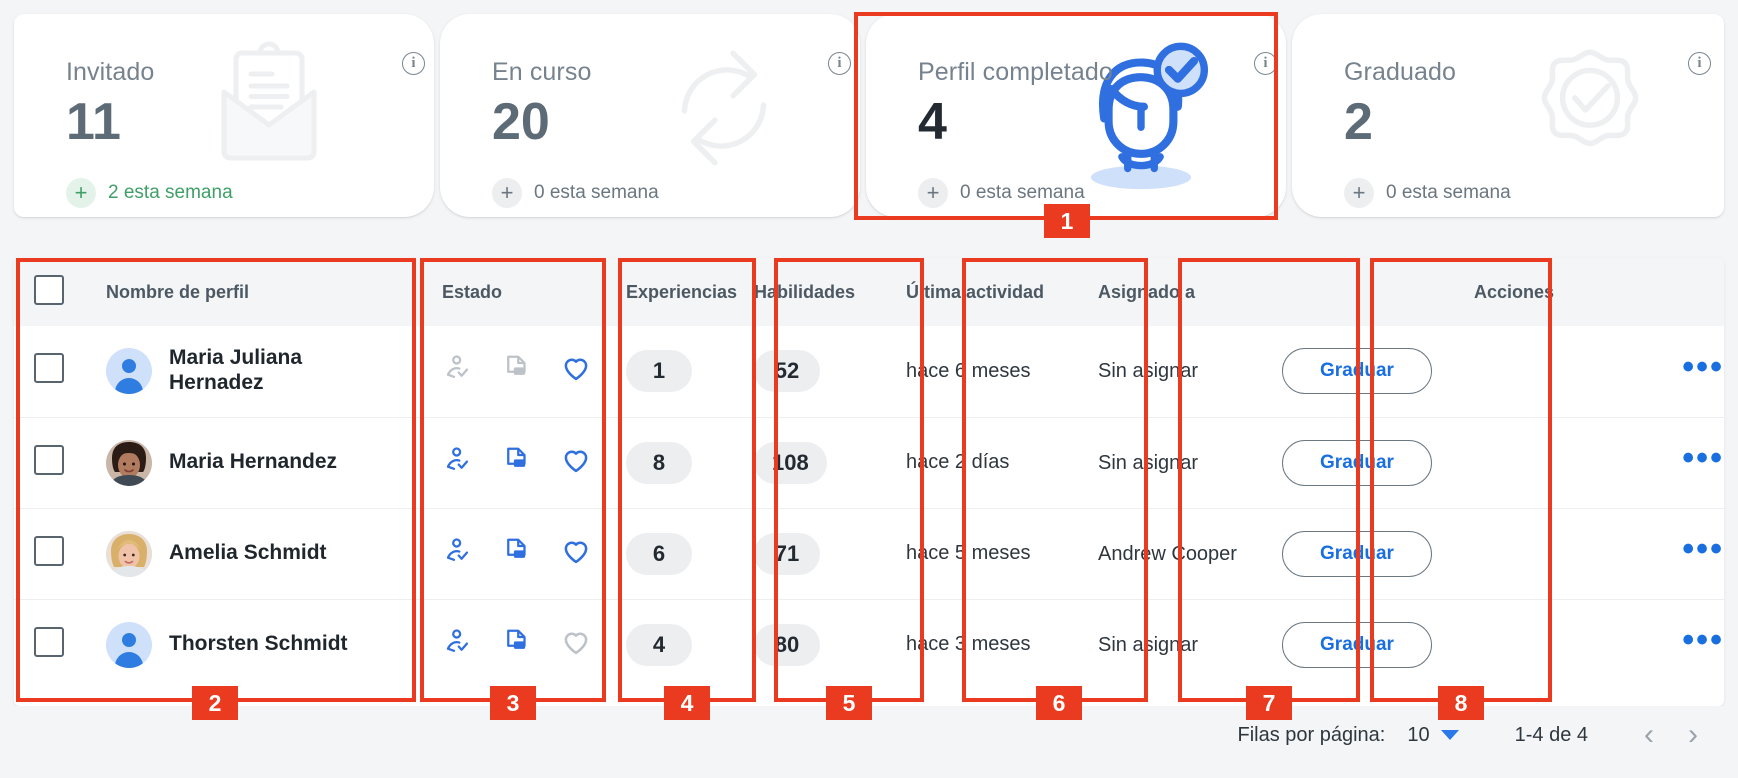 The height and width of the screenshot is (778, 1738). What do you see at coordinates (1170, 292) in the screenshot?
I see `header-asignado-a: Asignado a` at bounding box center [1170, 292].